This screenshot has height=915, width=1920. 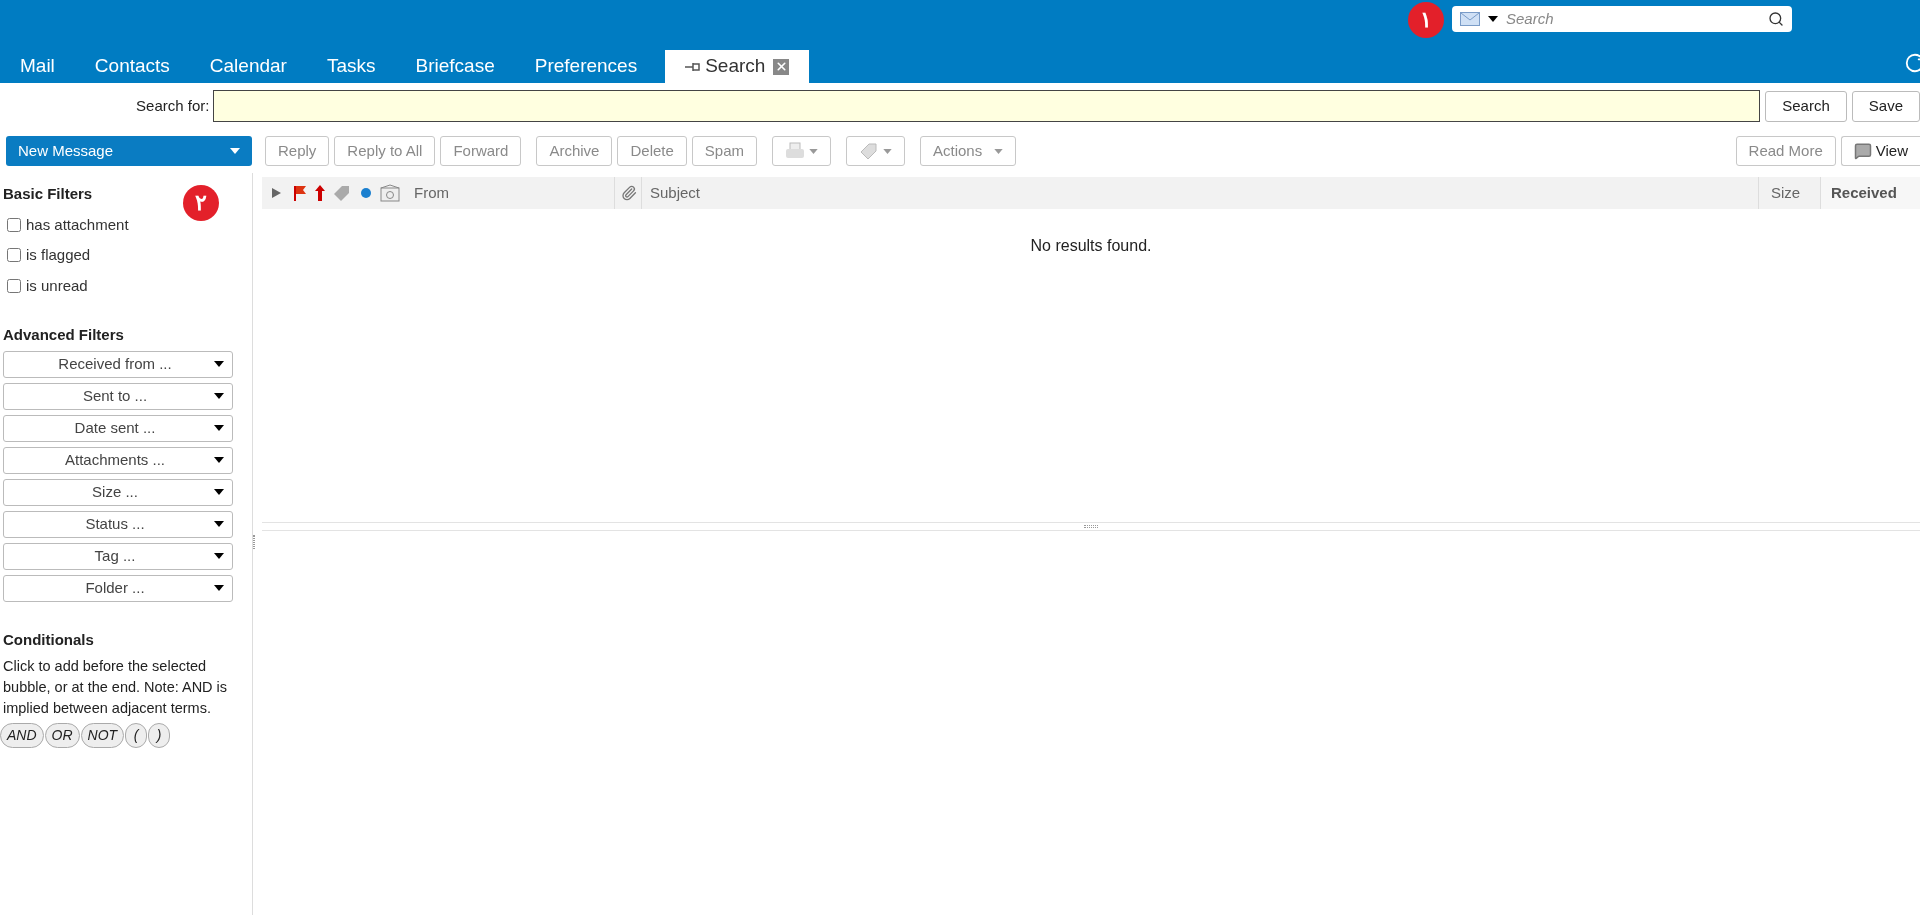 I want to click on filter-label: is unread, so click(x=57, y=285).